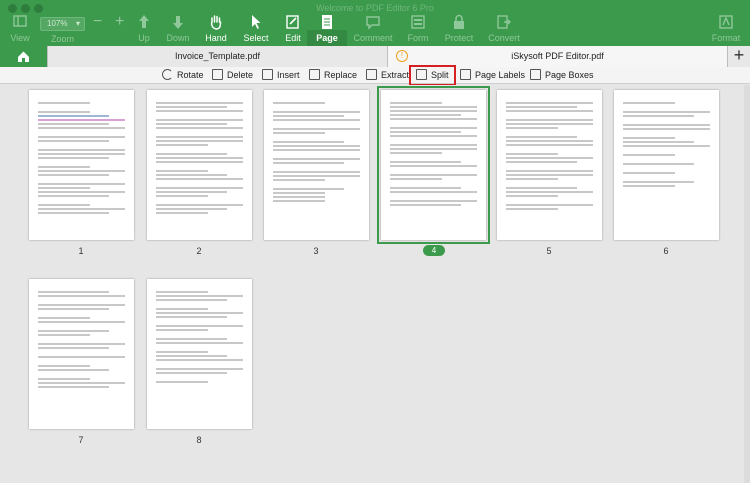 Image resolution: width=750 pixels, height=483 pixels. What do you see at coordinates (371, 75) in the screenshot?
I see `extract-icon` at bounding box center [371, 75].